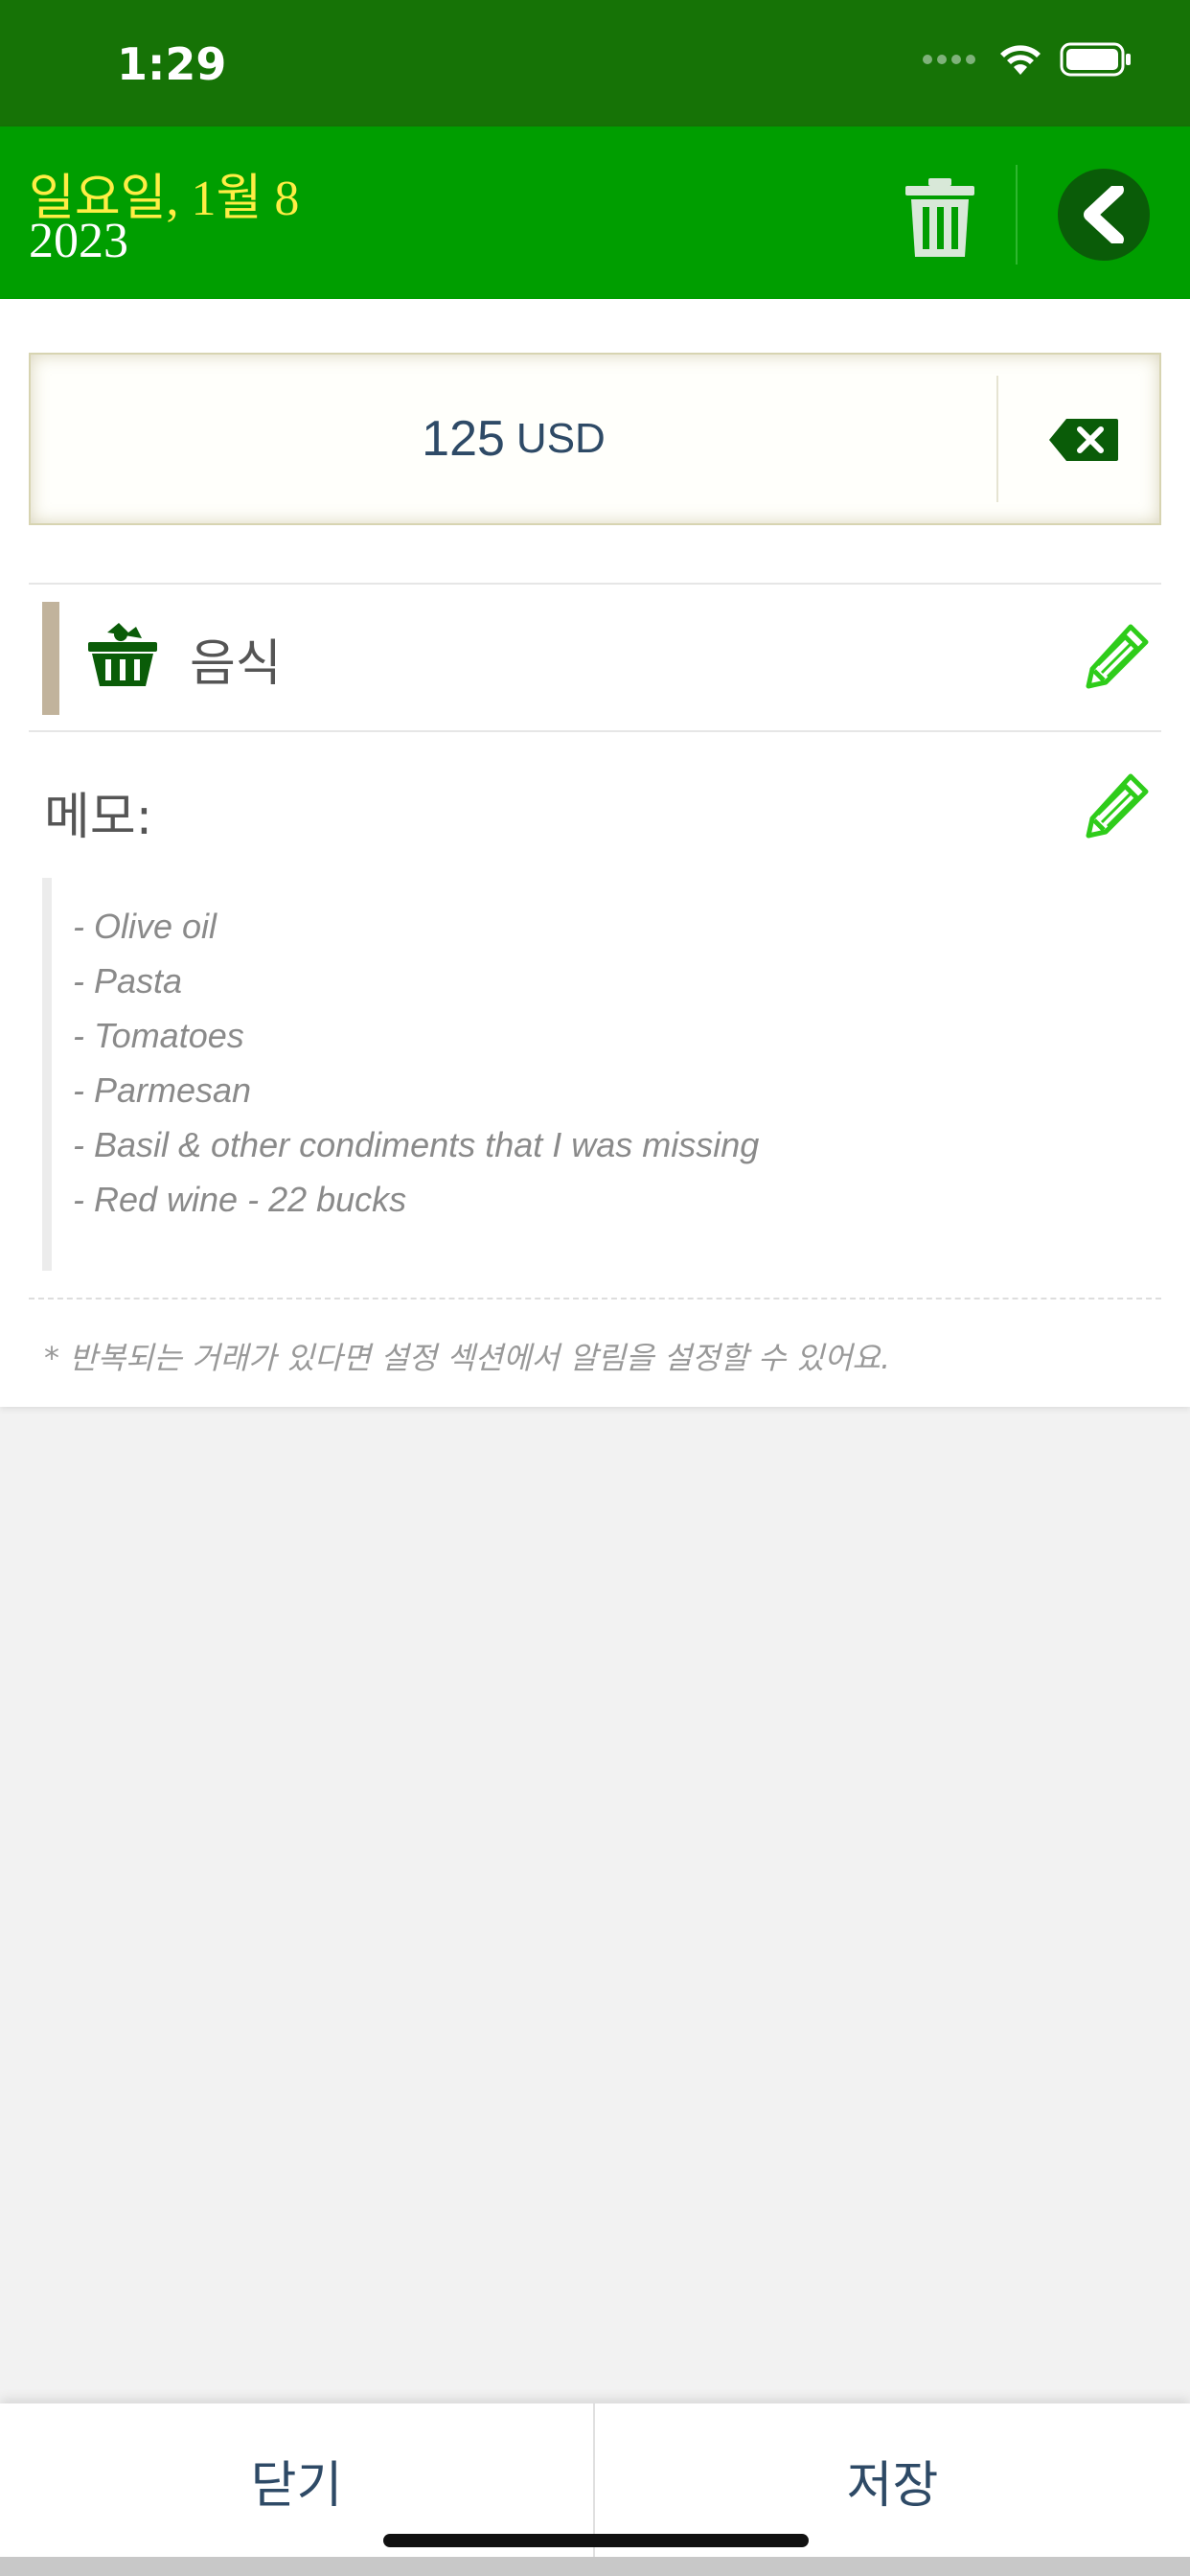 The image size is (1190, 2576). What do you see at coordinates (560, 438) in the screenshot?
I see `amount-currency: USD` at bounding box center [560, 438].